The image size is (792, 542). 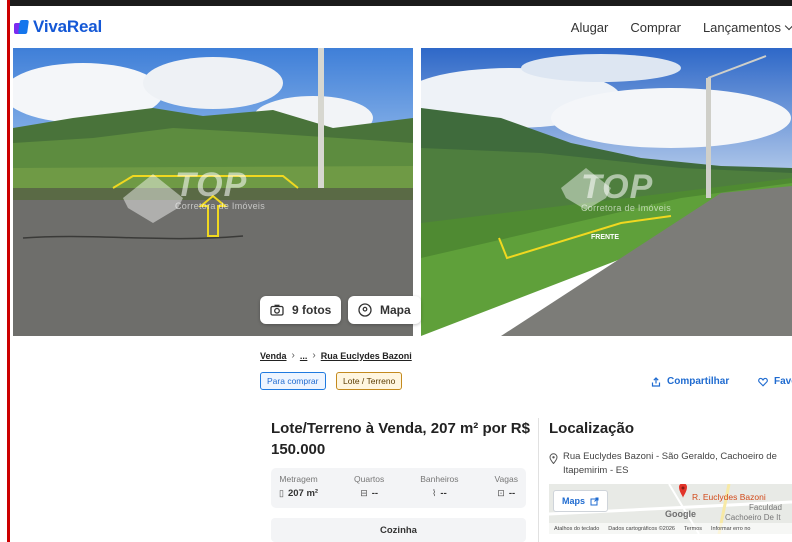 What do you see at coordinates (439, 488) in the screenshot?
I see `spec-bathrooms: Banheiros ⌇ --` at bounding box center [439, 488].